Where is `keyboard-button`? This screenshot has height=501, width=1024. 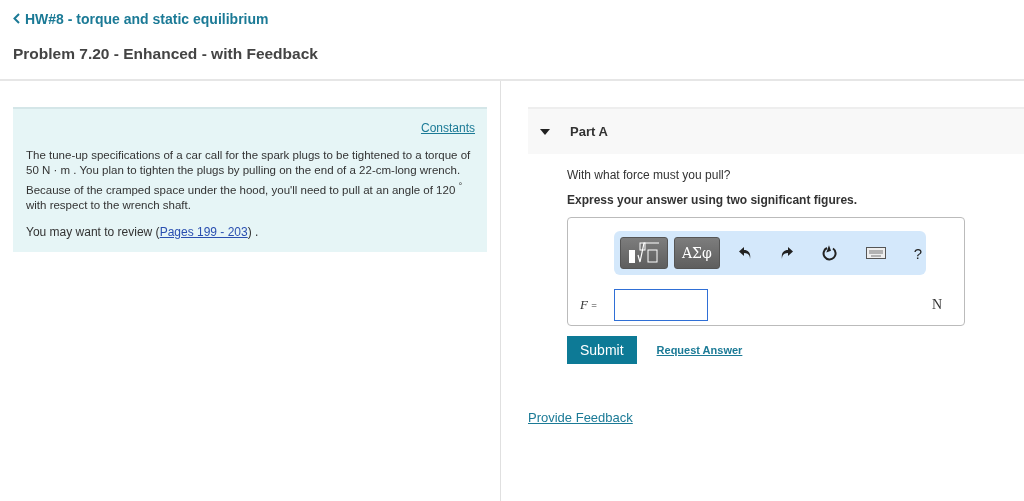
keyboard-button is located at coordinates (875, 253).